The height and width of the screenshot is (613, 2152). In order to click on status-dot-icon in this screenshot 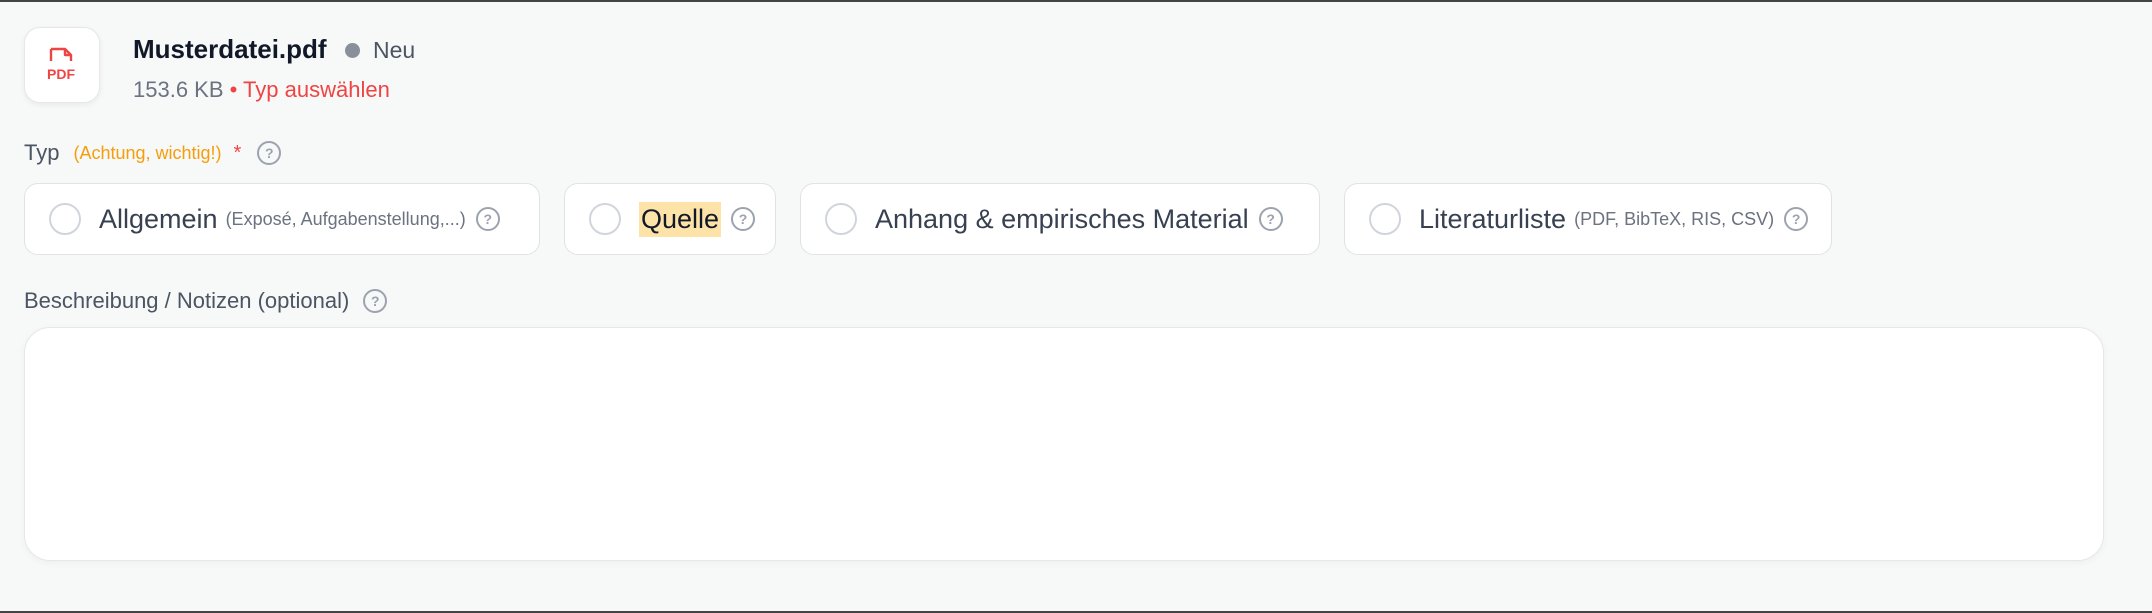, I will do `click(352, 50)`.